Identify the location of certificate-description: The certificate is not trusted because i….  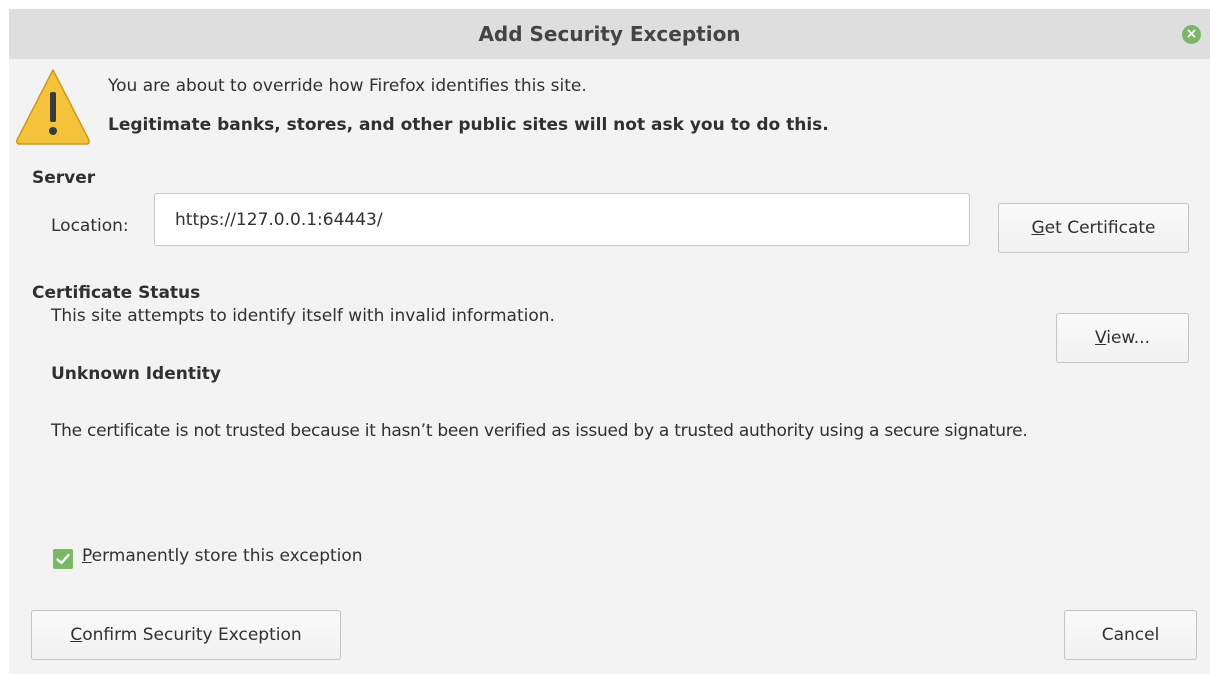
(539, 431).